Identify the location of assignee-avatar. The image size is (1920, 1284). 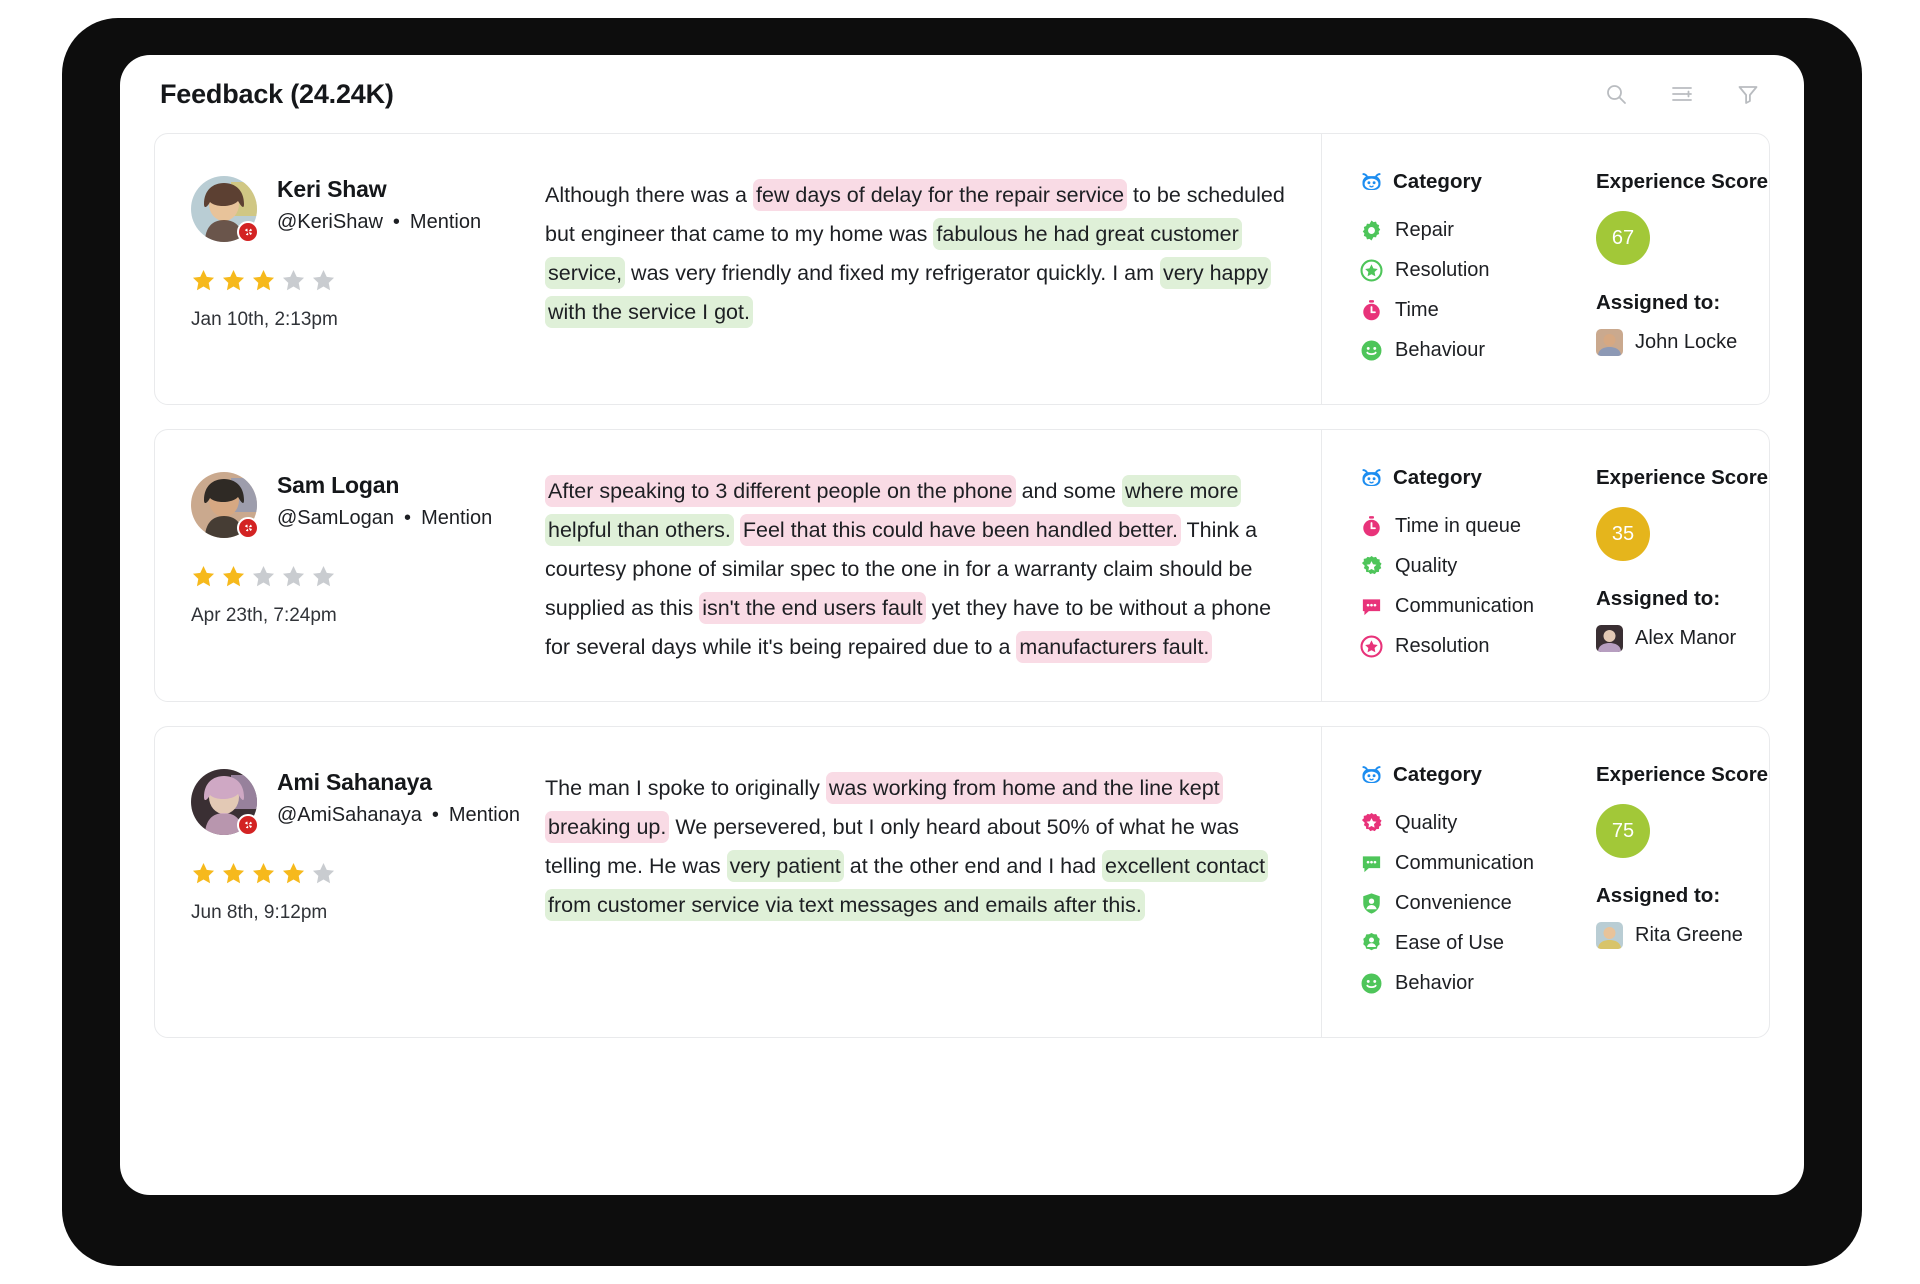
(1609, 935).